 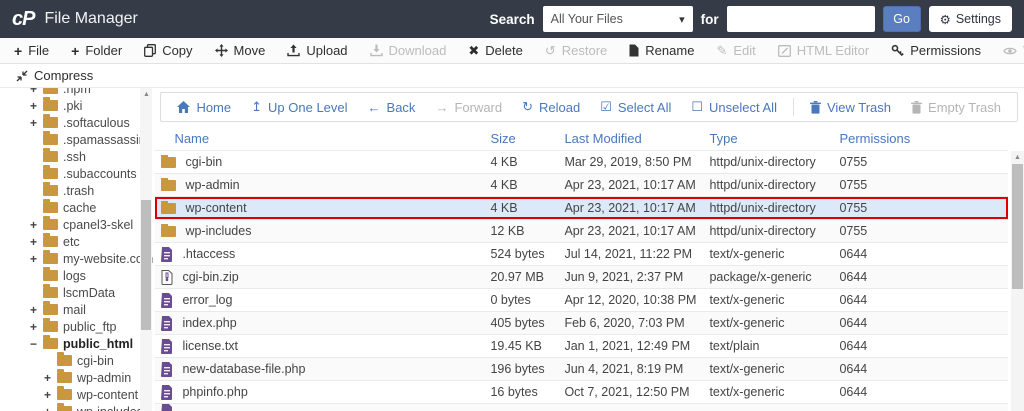 What do you see at coordinates (36, 344) in the screenshot?
I see `collapse-toggle: −` at bounding box center [36, 344].